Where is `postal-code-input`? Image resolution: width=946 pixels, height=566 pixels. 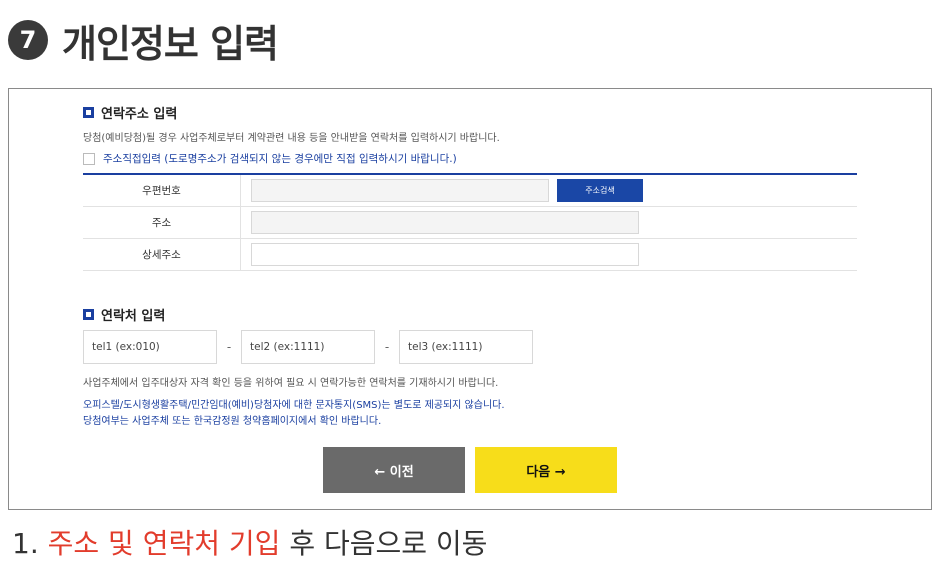 postal-code-input is located at coordinates (400, 190).